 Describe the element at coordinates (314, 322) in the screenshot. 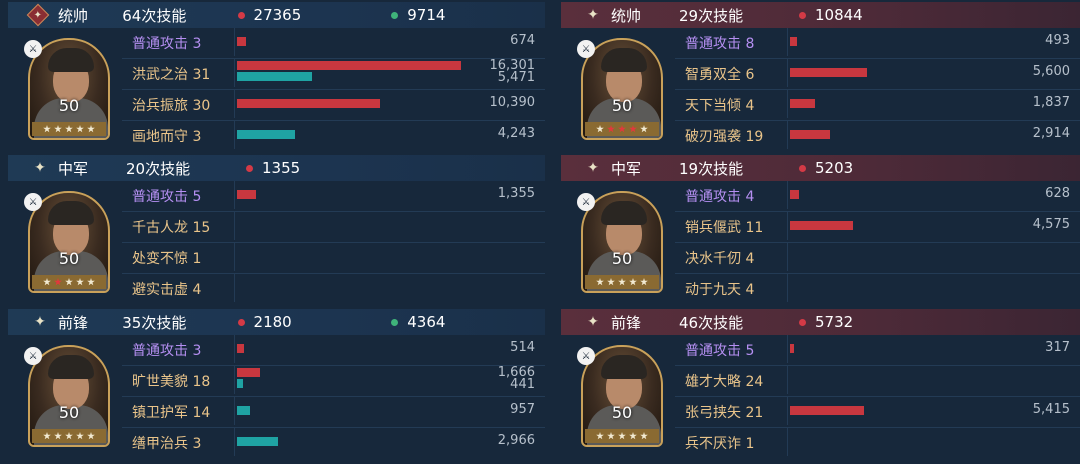

I see `damage-total: 2180` at that location.